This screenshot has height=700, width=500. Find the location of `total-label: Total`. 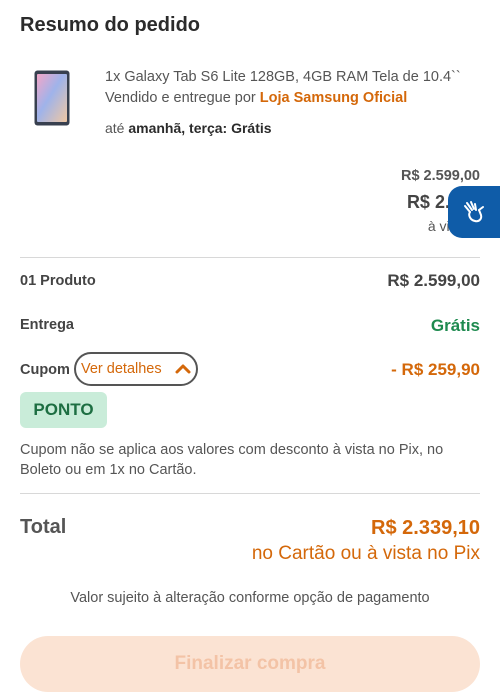

total-label: Total is located at coordinates (43, 527).